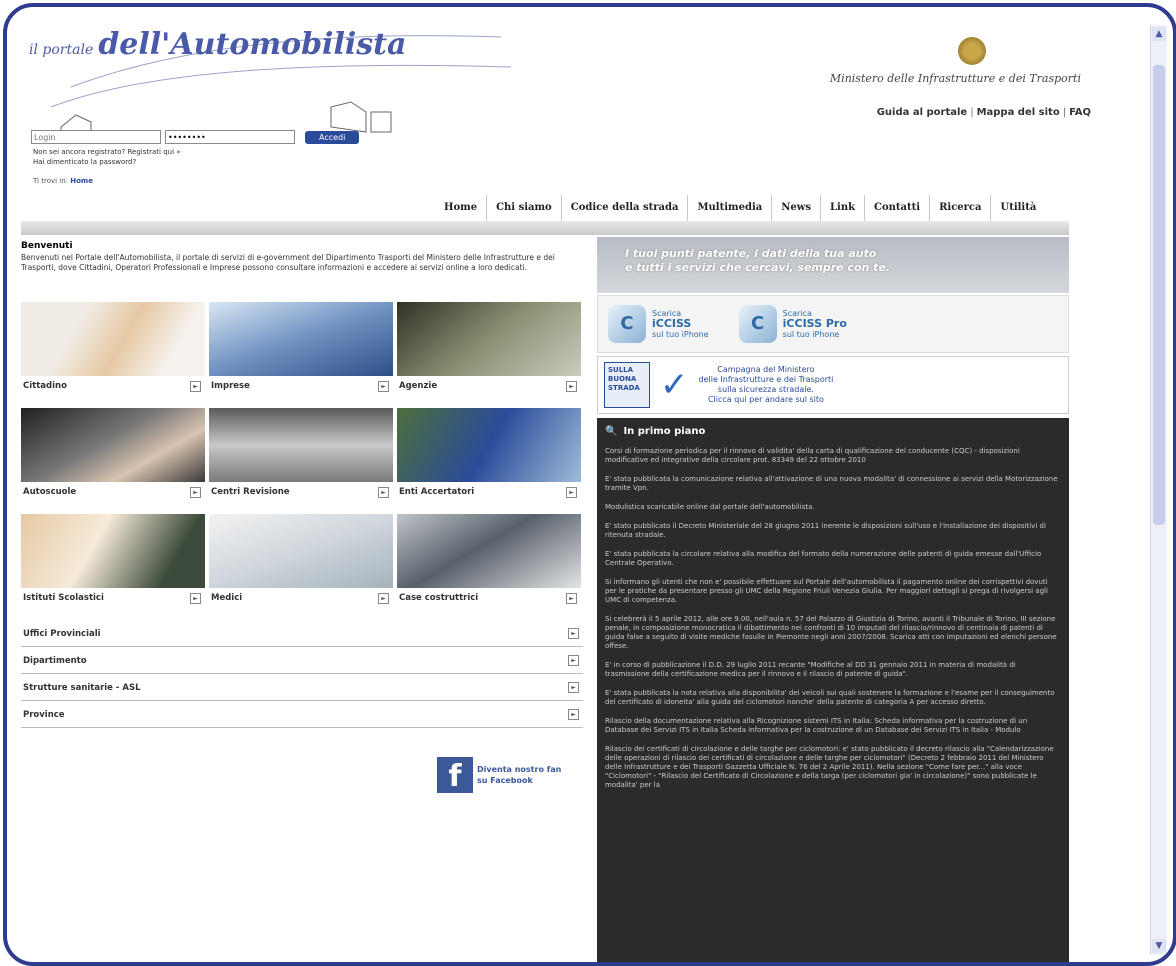 The width and height of the screenshot is (1176, 966). I want to click on scroll-down-icon: ▼, so click(1159, 946).